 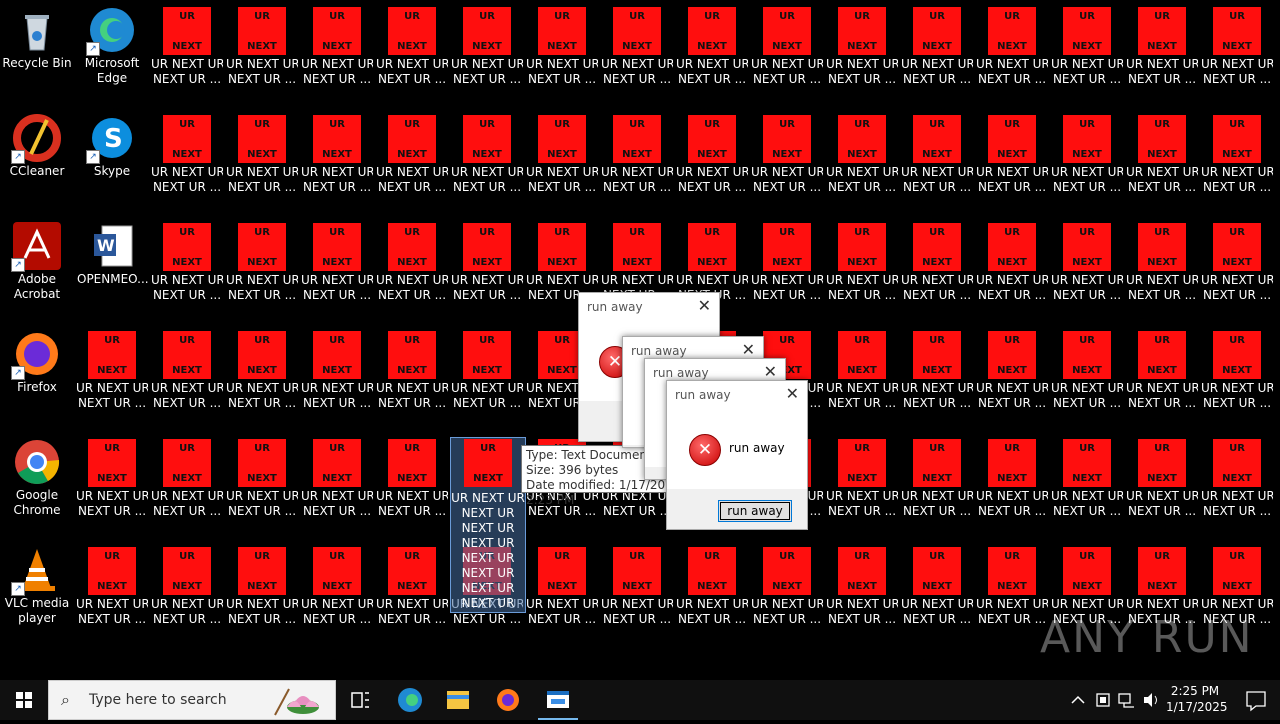 I want to click on notifications-button, so click(x=1256, y=700).